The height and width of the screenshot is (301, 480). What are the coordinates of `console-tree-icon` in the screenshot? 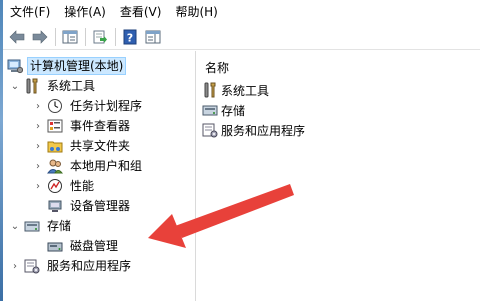 It's located at (70, 37).